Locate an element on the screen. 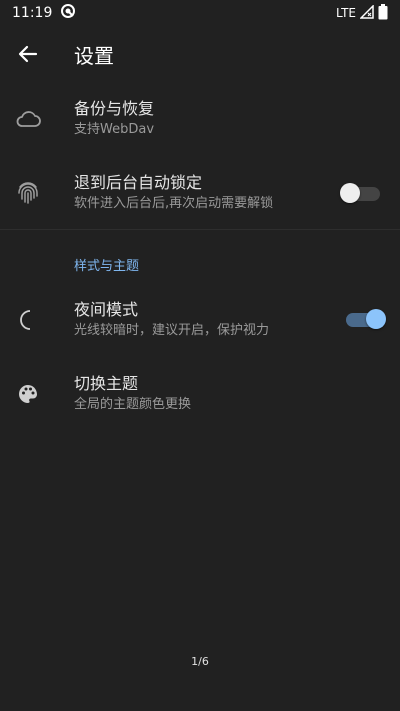  section-header: 样式与主题 is located at coordinates (107, 266).